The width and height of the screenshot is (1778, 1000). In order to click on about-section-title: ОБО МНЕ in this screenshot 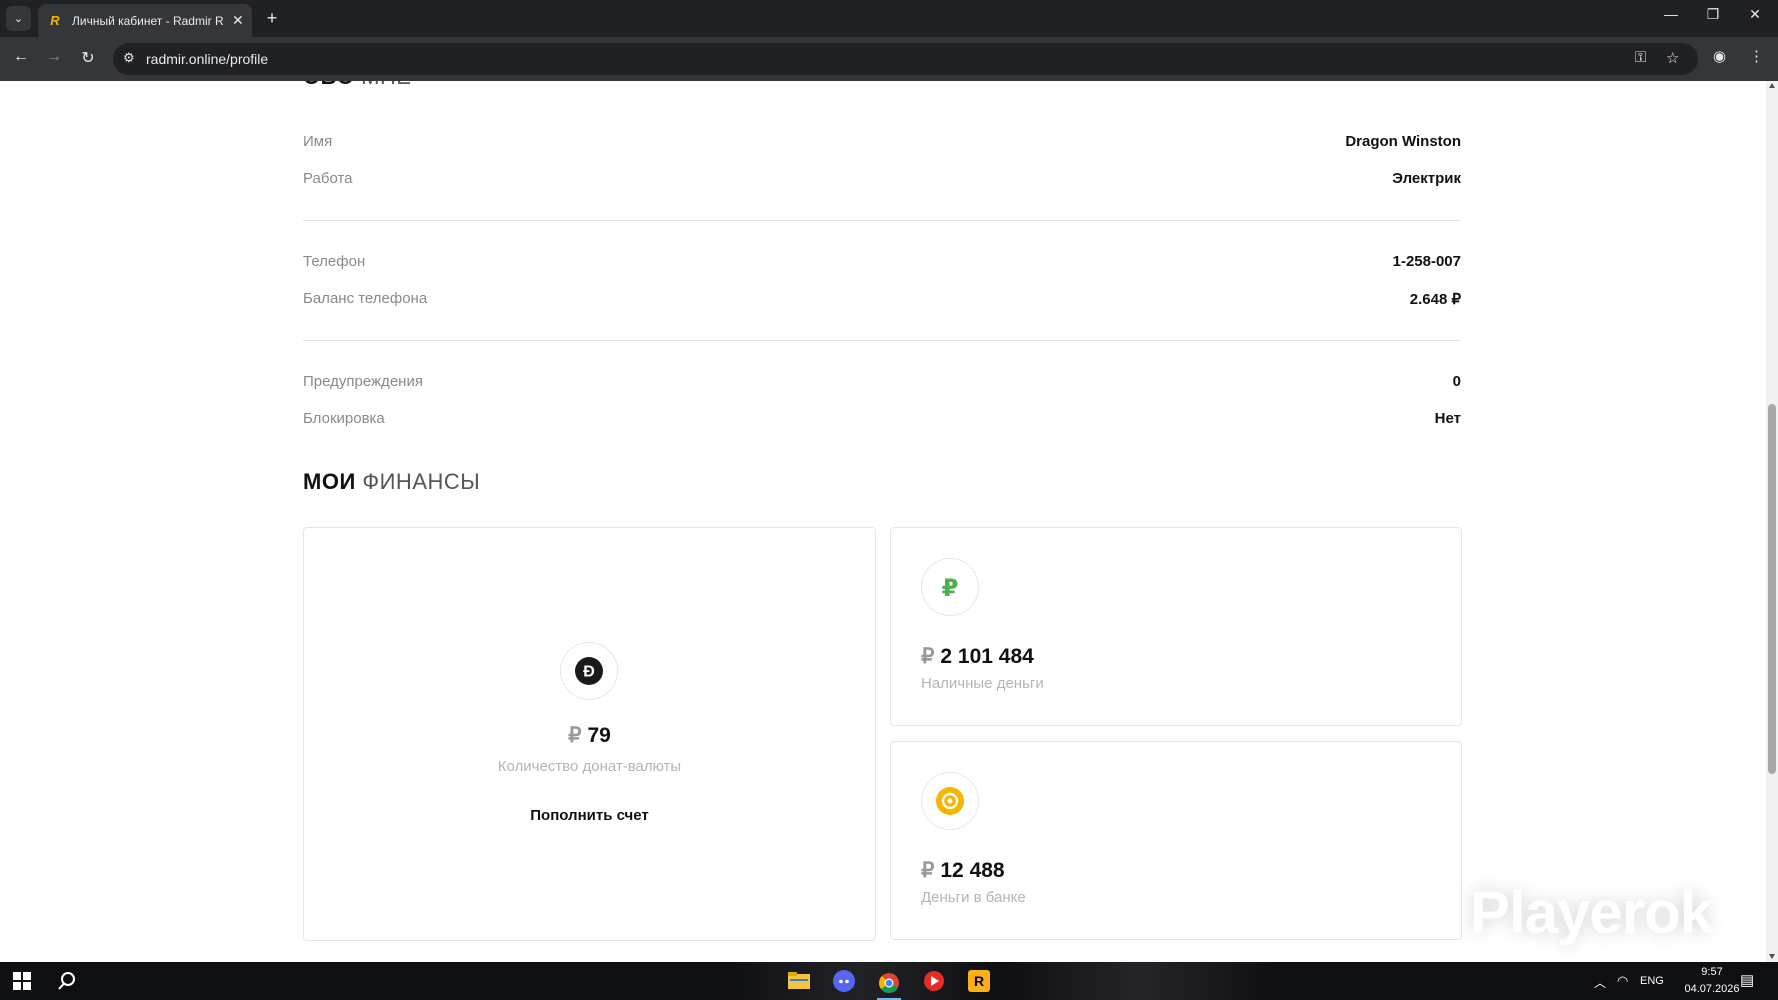, I will do `click(357, 85)`.